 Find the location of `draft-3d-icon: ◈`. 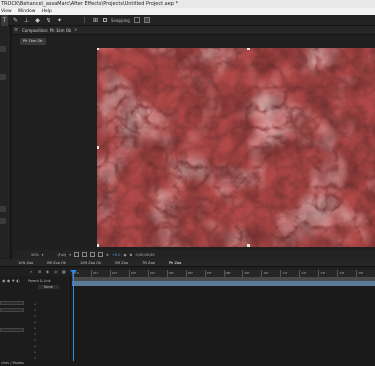

draft-3d-icon: ◈ is located at coordinates (47, 271).